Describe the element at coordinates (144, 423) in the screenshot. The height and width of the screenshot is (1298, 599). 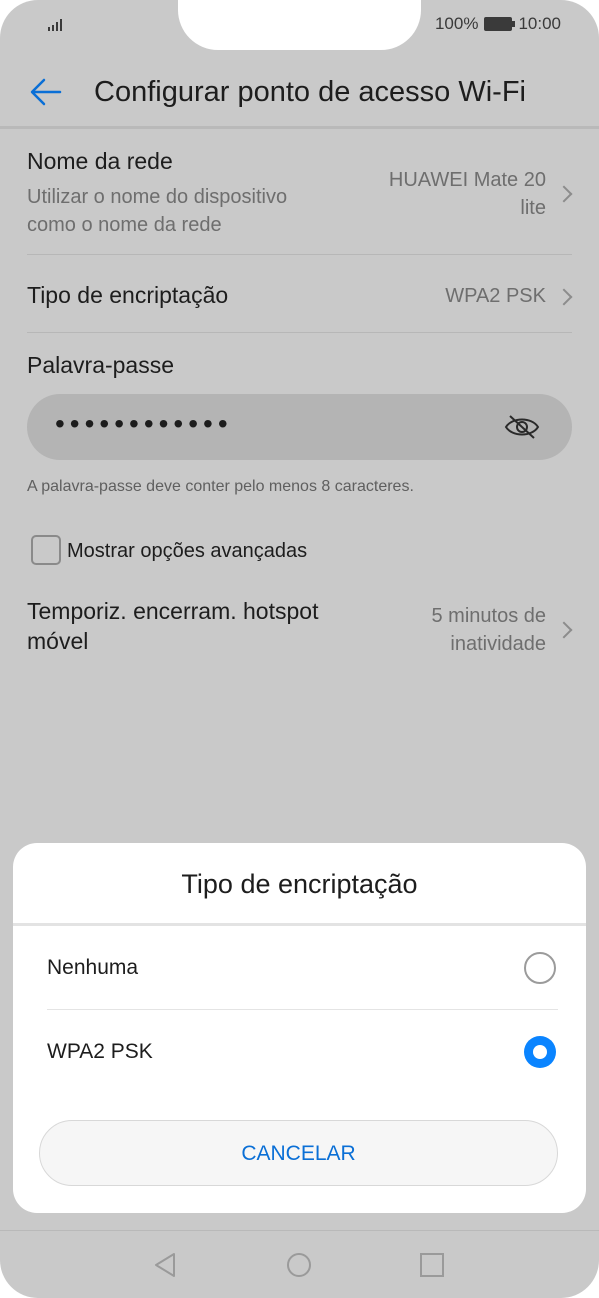
I see `password-value: ••••••••••••` at that location.